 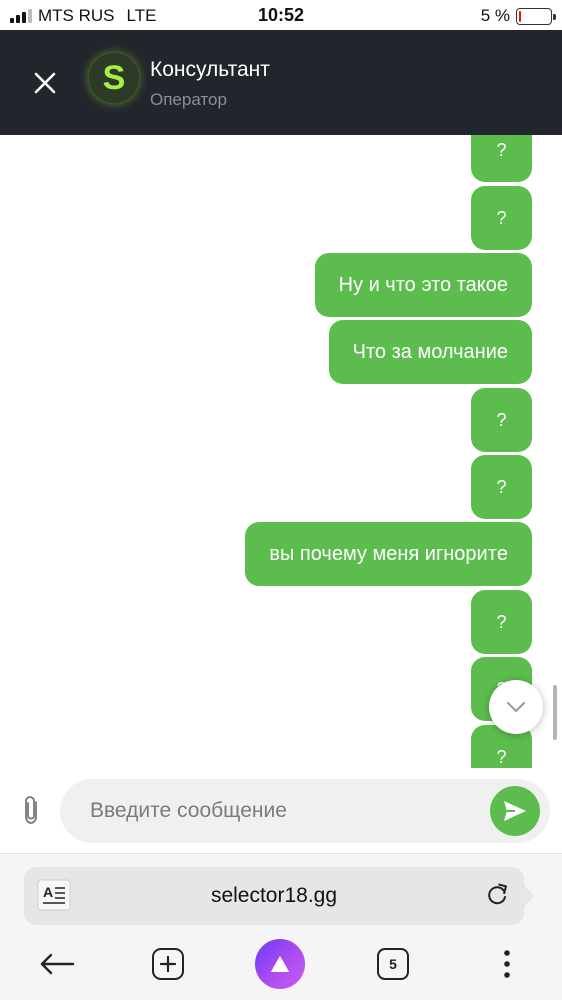 I want to click on arrow-left-icon, so click(x=57, y=964).